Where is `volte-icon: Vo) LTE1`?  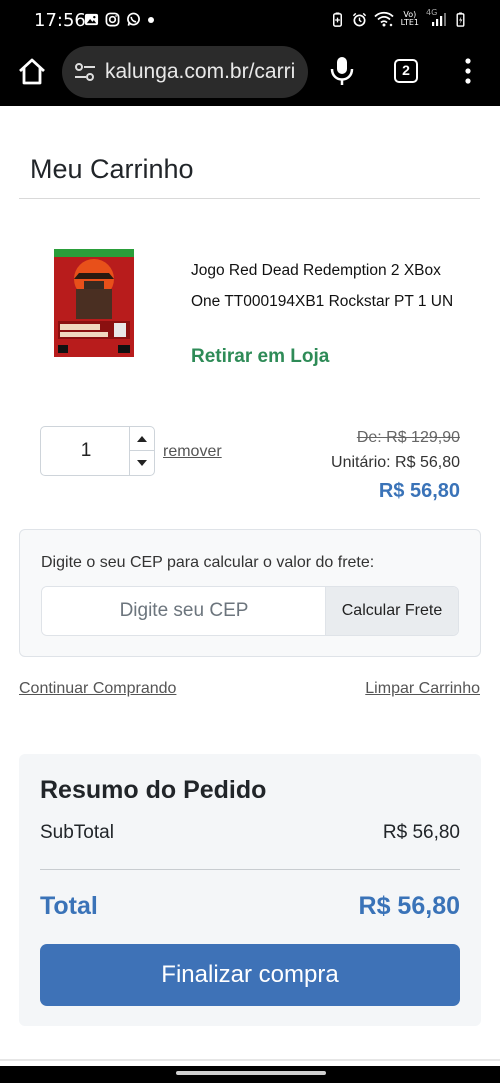
volte-icon: Vo) LTE1 is located at coordinates (410, 19).